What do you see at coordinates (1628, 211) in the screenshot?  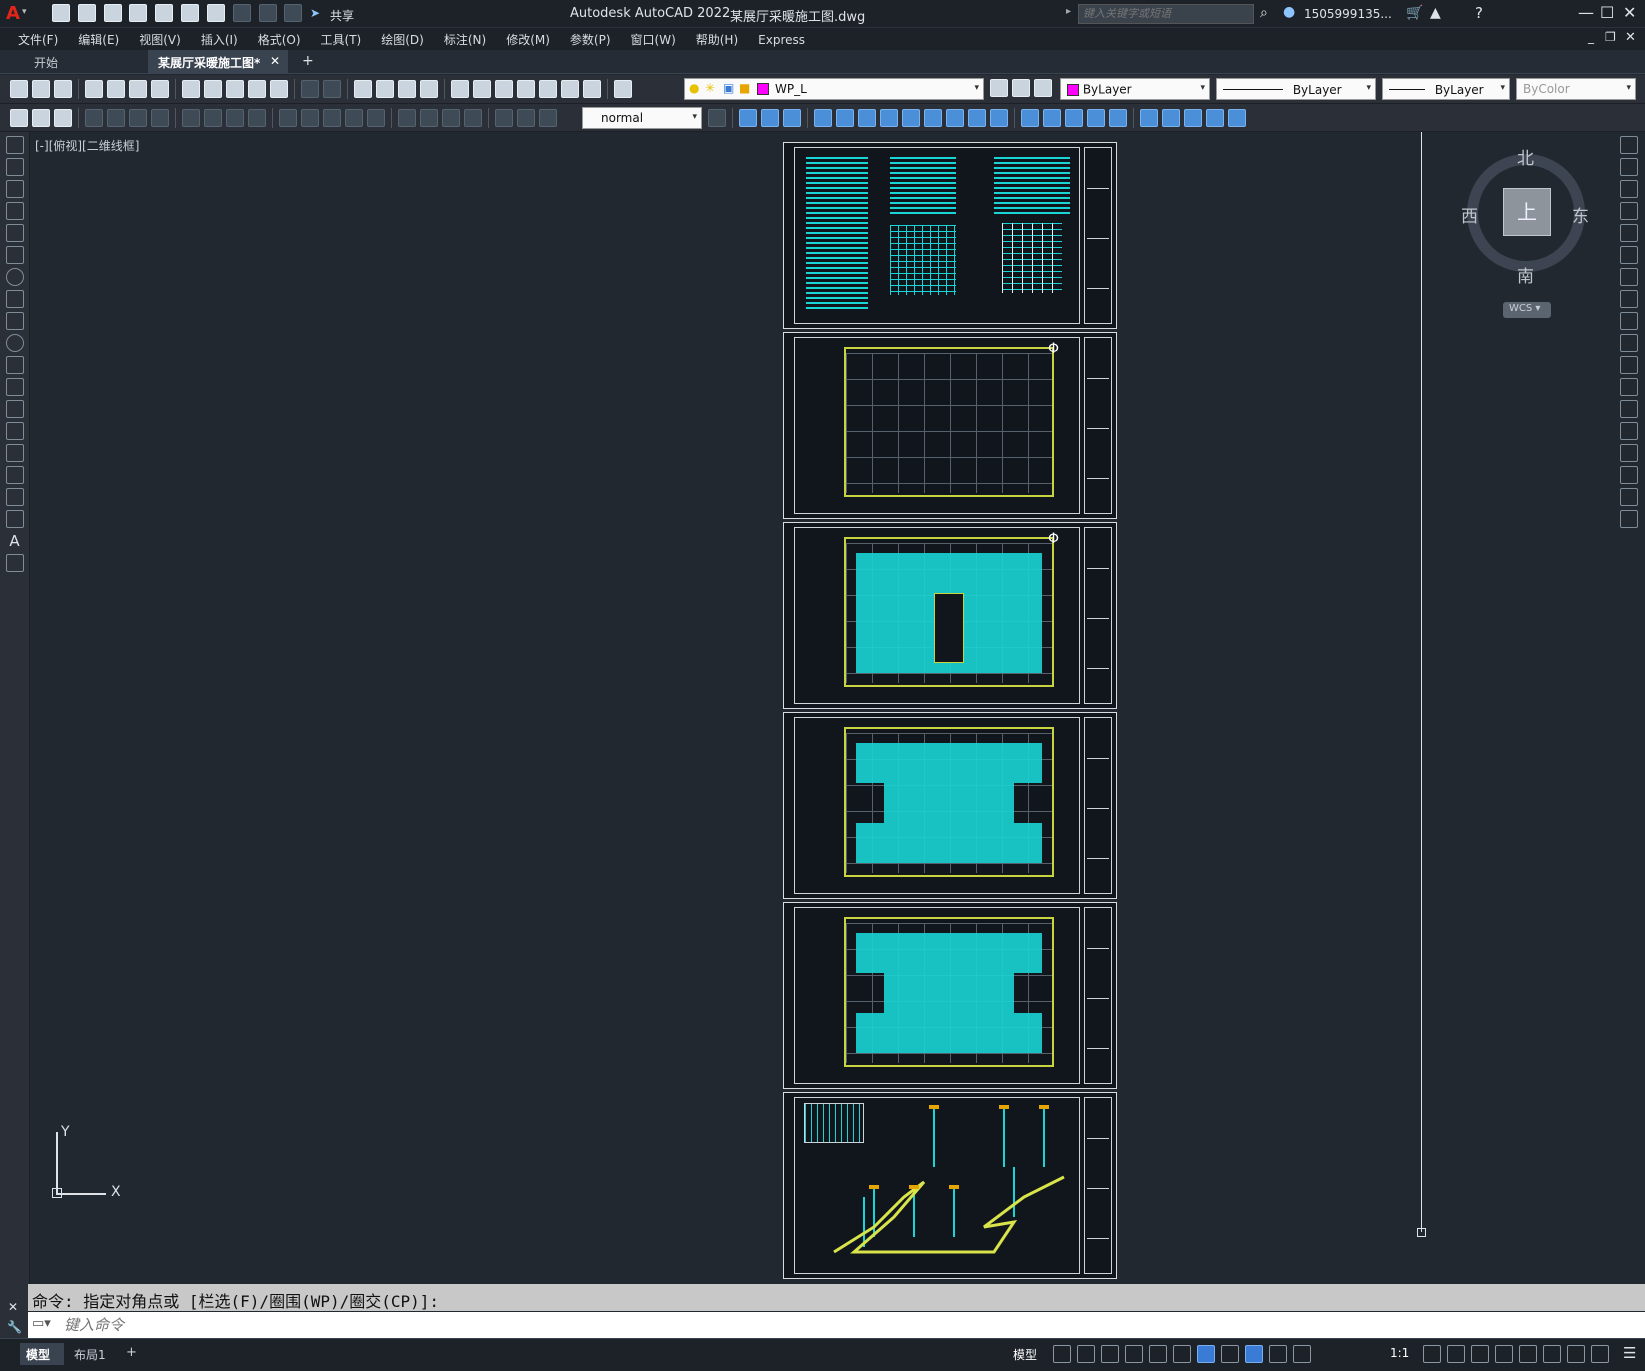 I see `offset-icon` at bounding box center [1628, 211].